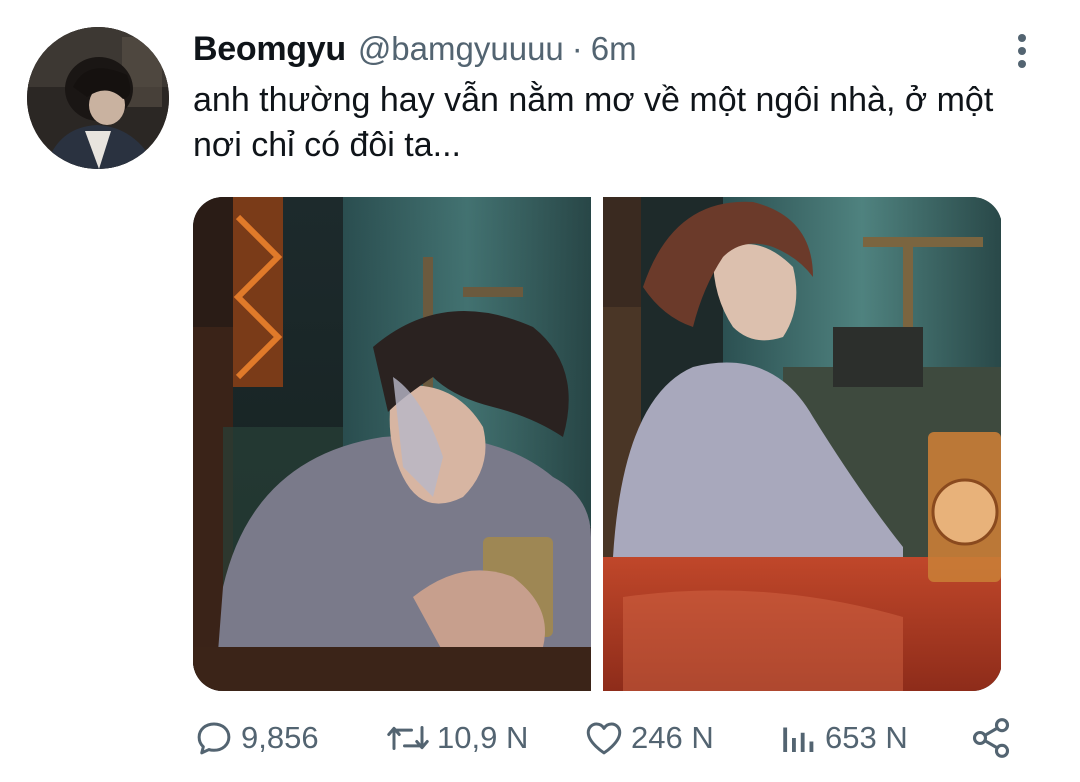 The height and width of the screenshot is (782, 1080). I want to click on more-vertical-icon, so click(1022, 51).